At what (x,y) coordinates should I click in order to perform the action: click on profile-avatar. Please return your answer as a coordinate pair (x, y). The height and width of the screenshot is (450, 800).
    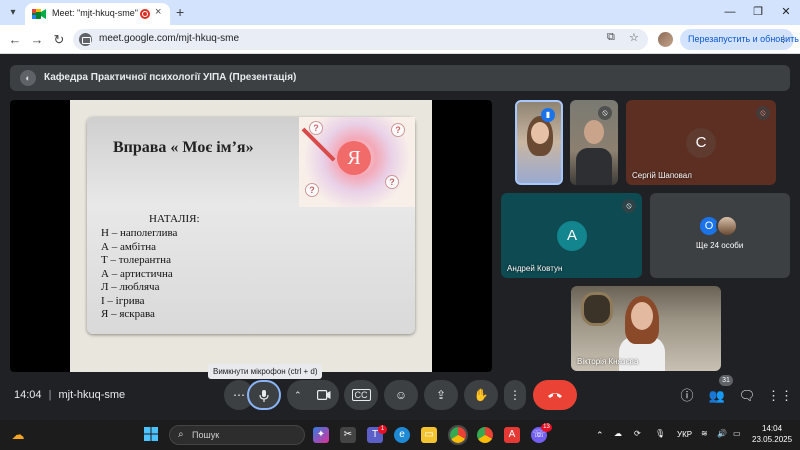
    Looking at the image, I should click on (665, 39).